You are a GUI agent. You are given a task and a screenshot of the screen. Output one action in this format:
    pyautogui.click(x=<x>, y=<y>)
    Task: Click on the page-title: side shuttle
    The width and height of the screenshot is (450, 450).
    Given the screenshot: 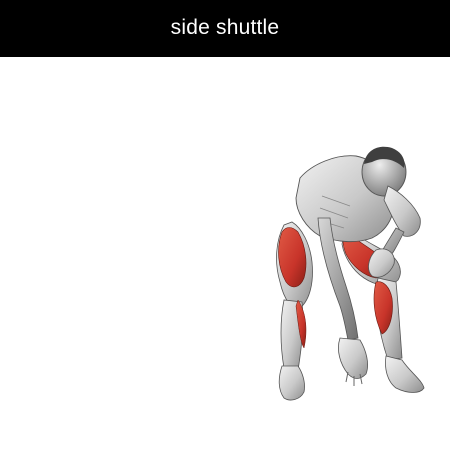 What is the action you would take?
    pyautogui.click(x=225, y=27)
    